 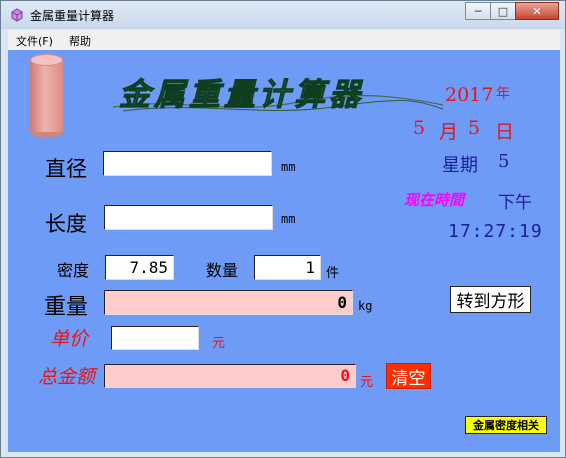 I want to click on app-logo: 金属重量计算器, so click(x=278, y=95).